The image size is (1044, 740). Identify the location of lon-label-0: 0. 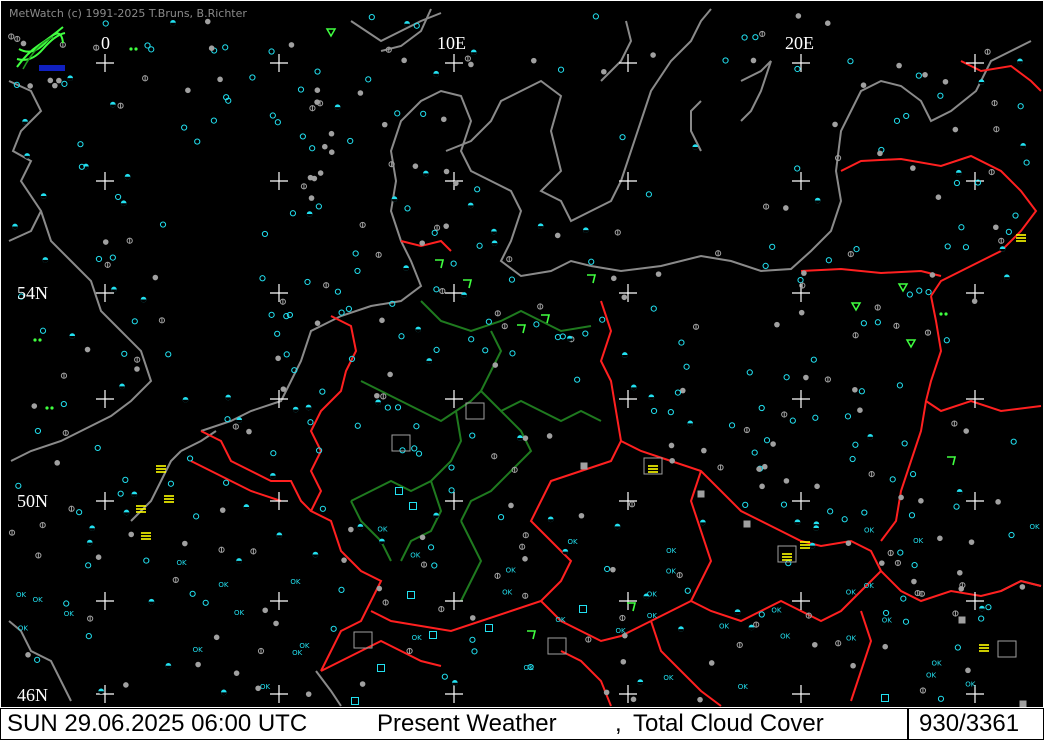
(105, 43).